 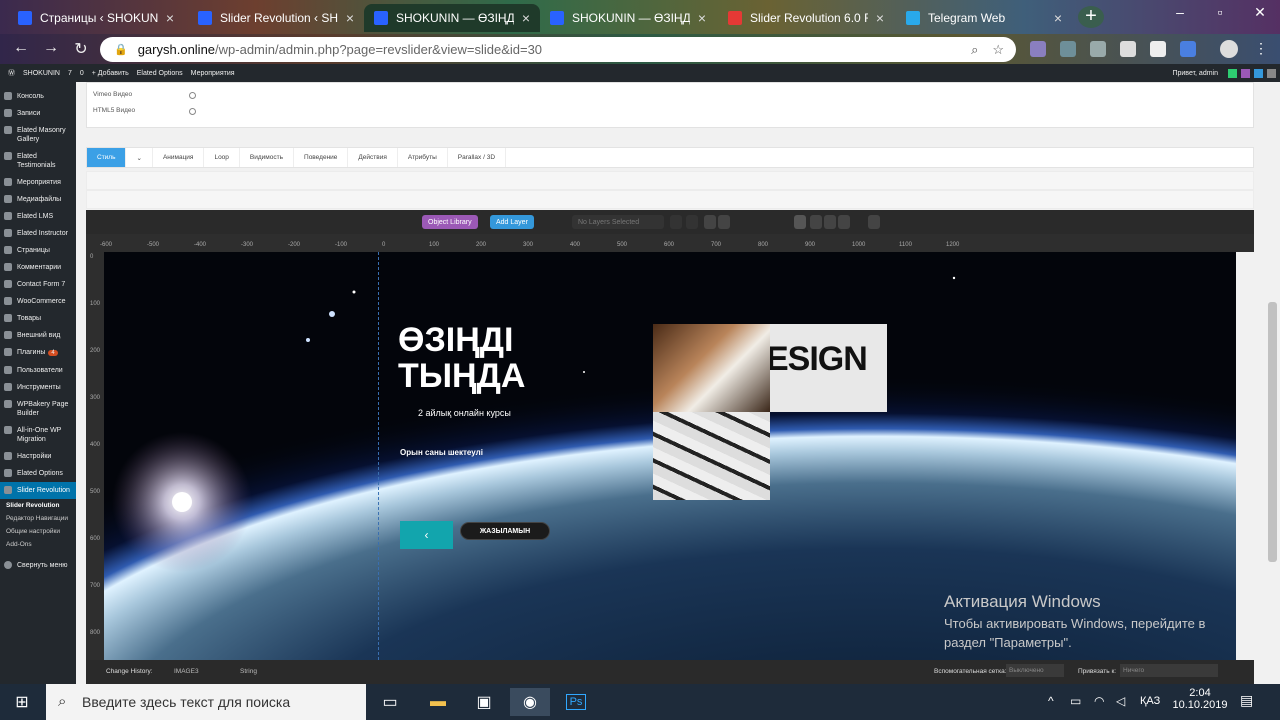 I want to click on slide-subtitle: 2 айлық онлайн курсы, so click(x=464, y=413).